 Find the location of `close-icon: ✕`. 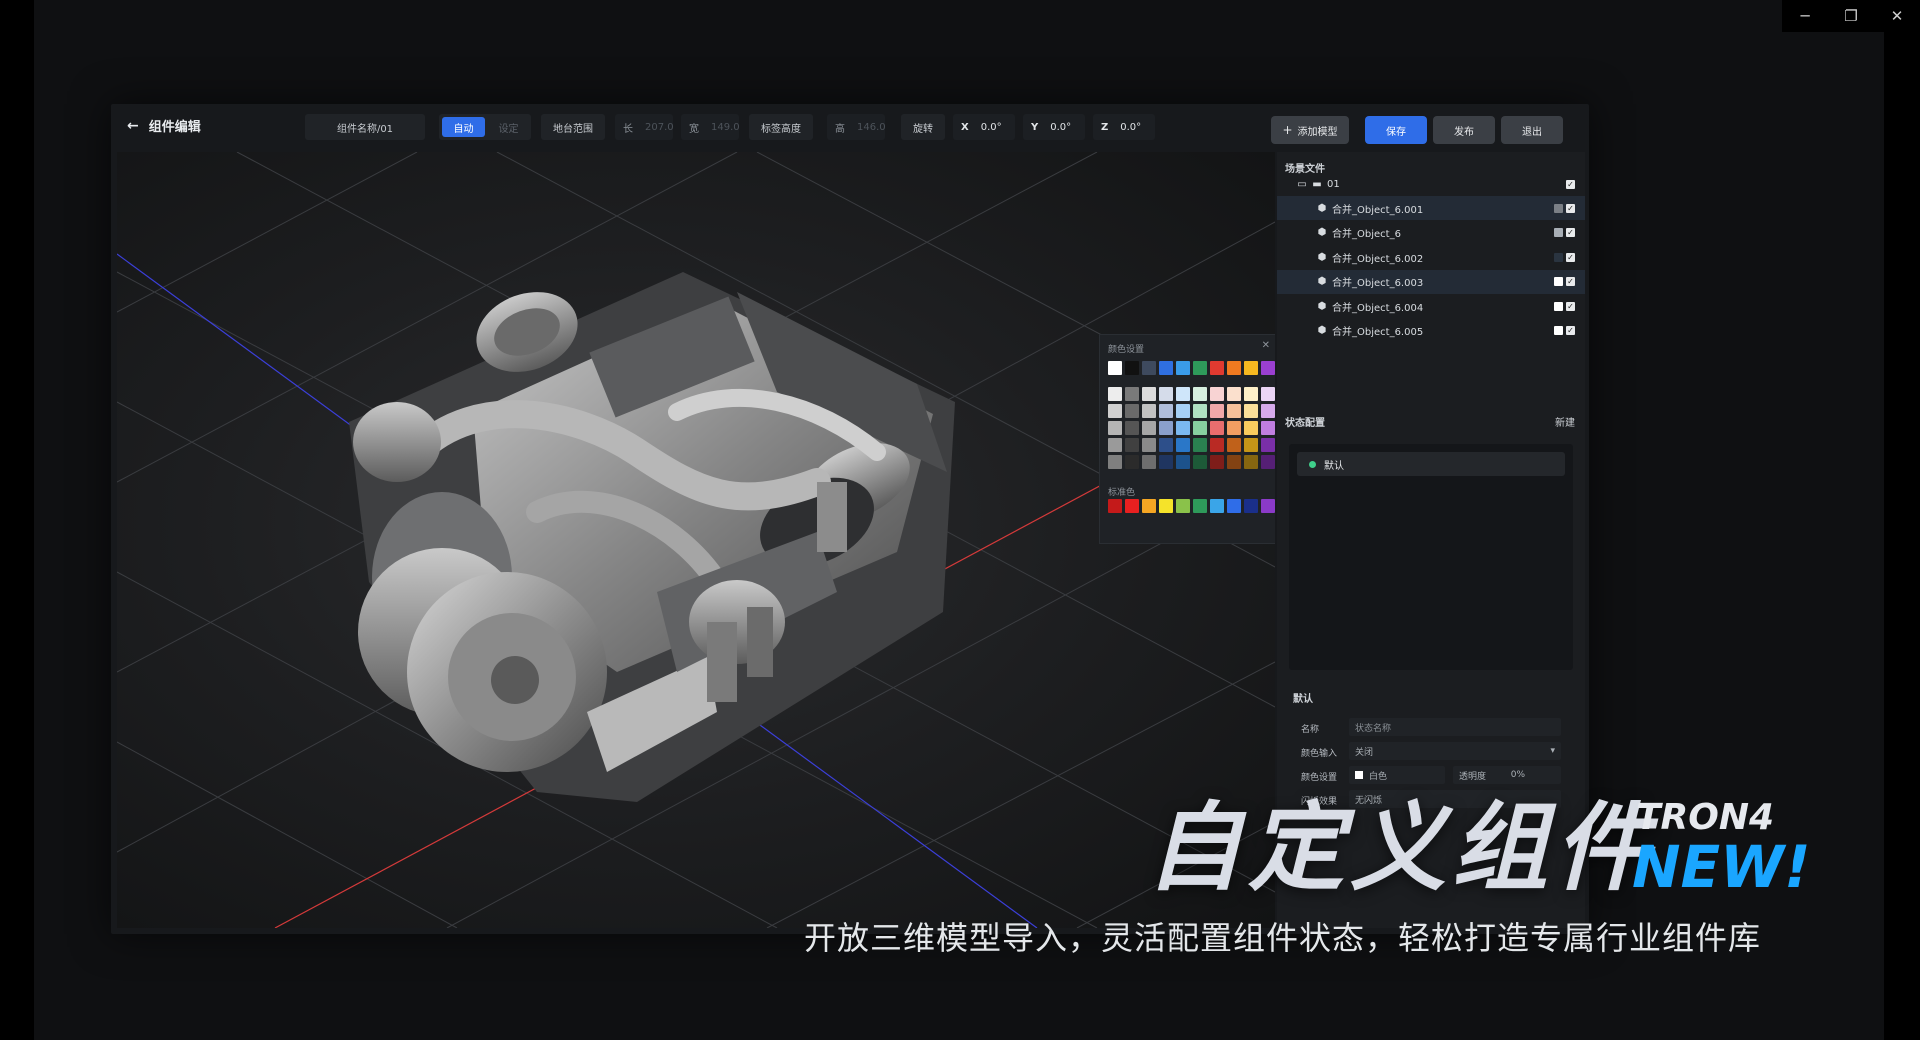

close-icon: ✕ is located at coordinates (1266, 345).